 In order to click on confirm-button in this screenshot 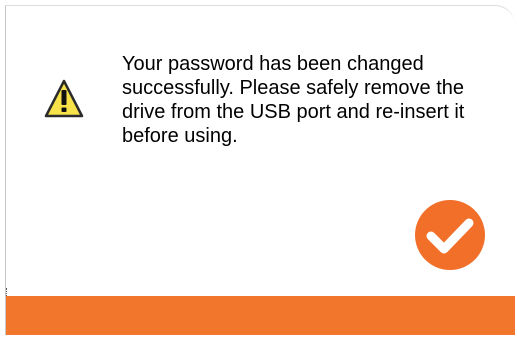, I will do `click(450, 235)`.